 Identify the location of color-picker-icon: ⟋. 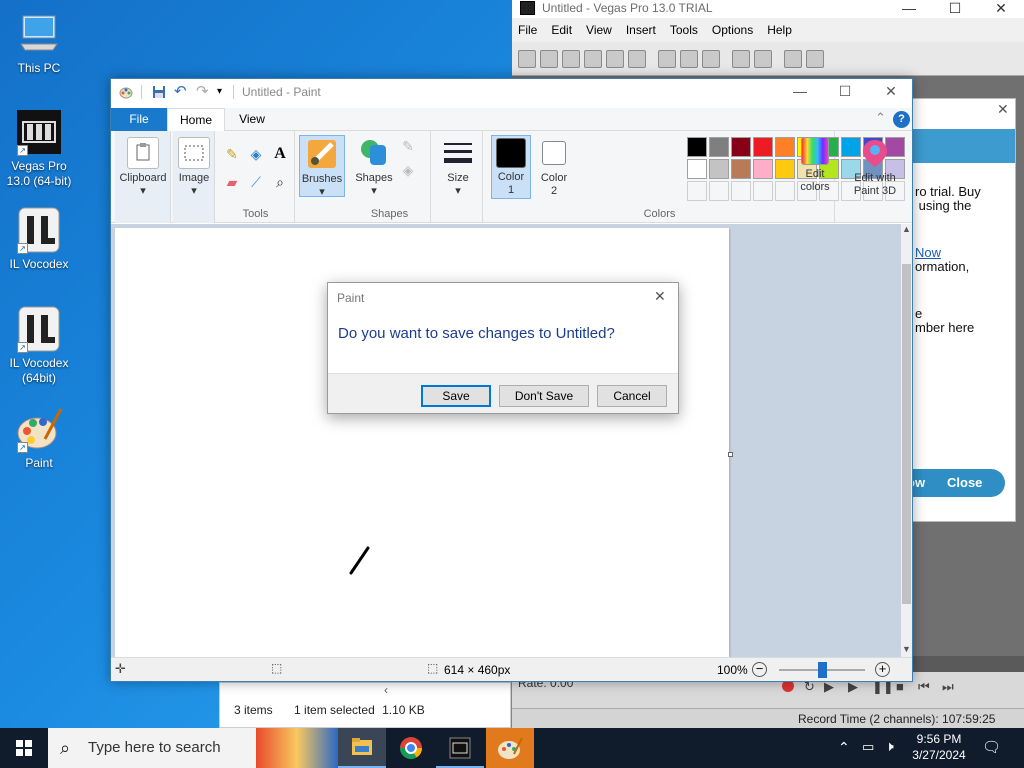
(256, 182).